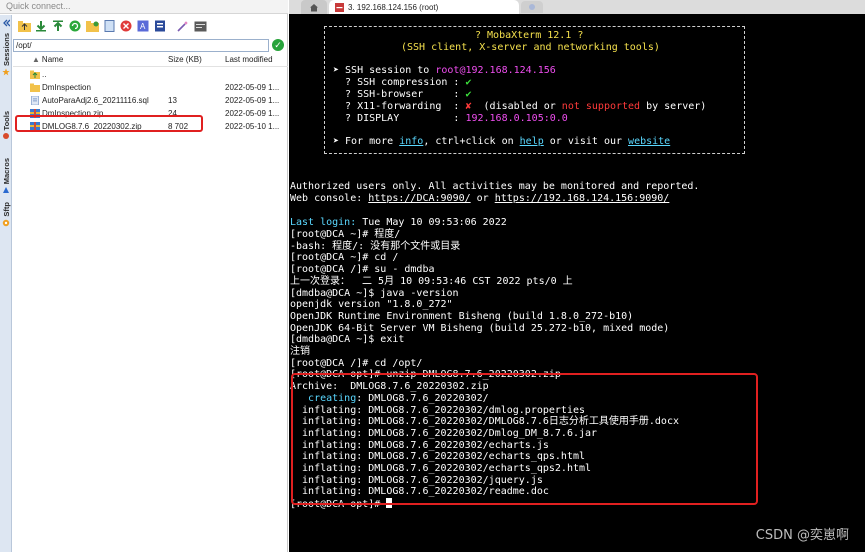  I want to click on upload-icon, so click(58, 26).